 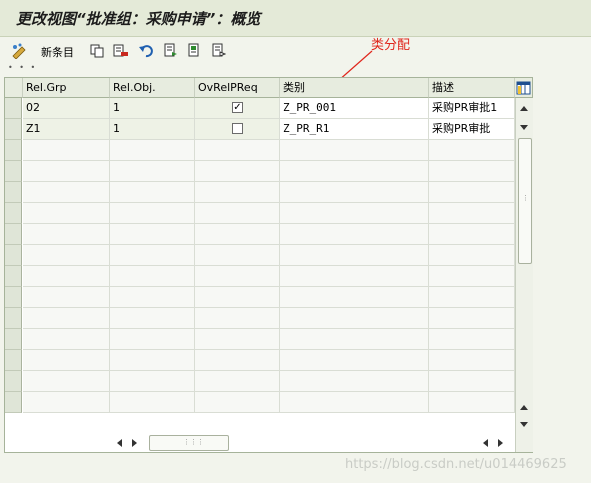 I want to click on table-cell-rel-grp: 02, so click(x=66, y=108).